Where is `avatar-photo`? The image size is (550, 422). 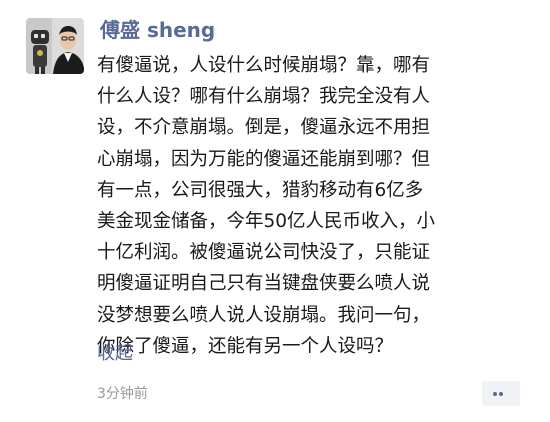
avatar-photo is located at coordinates (55, 46).